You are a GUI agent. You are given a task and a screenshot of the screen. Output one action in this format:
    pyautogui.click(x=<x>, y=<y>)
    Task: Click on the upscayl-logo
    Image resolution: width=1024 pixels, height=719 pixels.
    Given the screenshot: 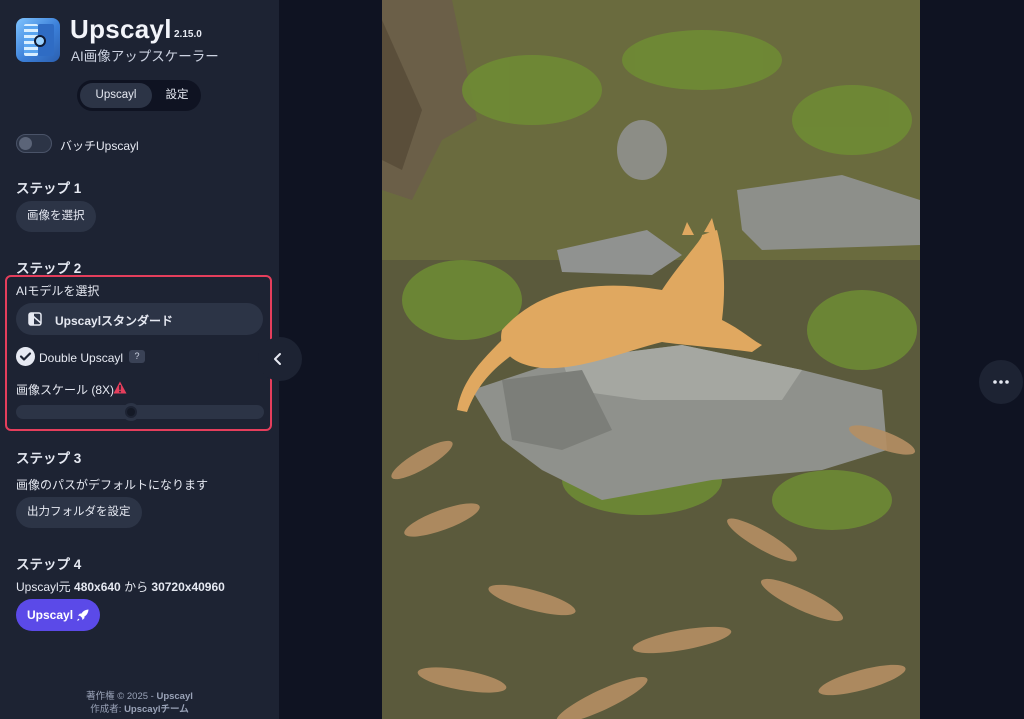 What is the action you would take?
    pyautogui.click(x=38, y=40)
    